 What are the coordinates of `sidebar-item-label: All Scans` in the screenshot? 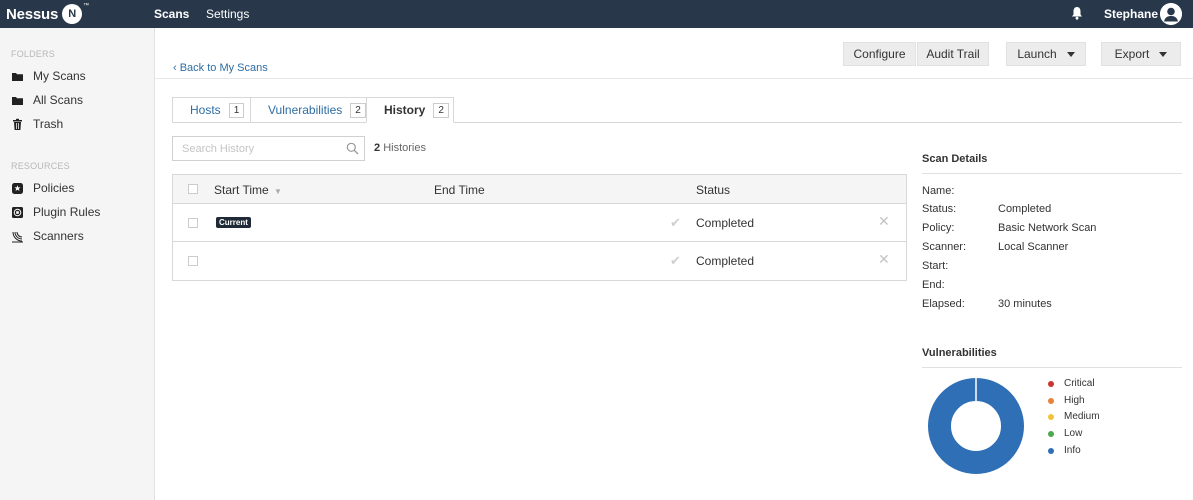 It's located at (58, 100).